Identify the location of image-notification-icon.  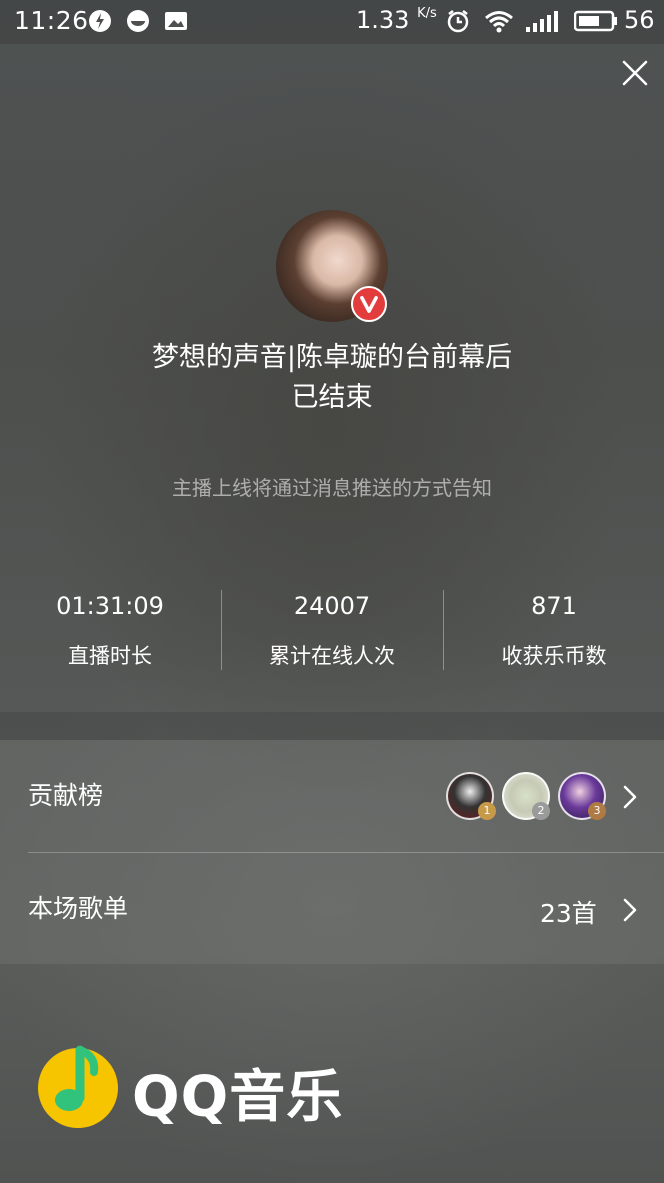
(176, 21).